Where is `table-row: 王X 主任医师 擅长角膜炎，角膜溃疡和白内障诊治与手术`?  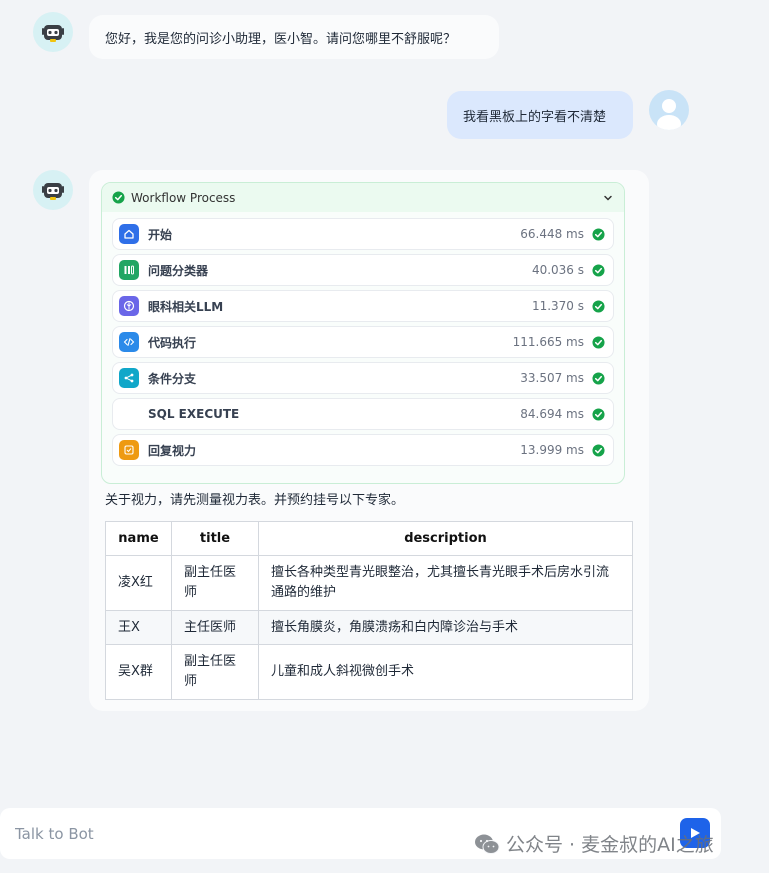 table-row: 王X 主任医师 擅长角膜炎，角膜溃疡和白内障诊治与手术 is located at coordinates (369, 627).